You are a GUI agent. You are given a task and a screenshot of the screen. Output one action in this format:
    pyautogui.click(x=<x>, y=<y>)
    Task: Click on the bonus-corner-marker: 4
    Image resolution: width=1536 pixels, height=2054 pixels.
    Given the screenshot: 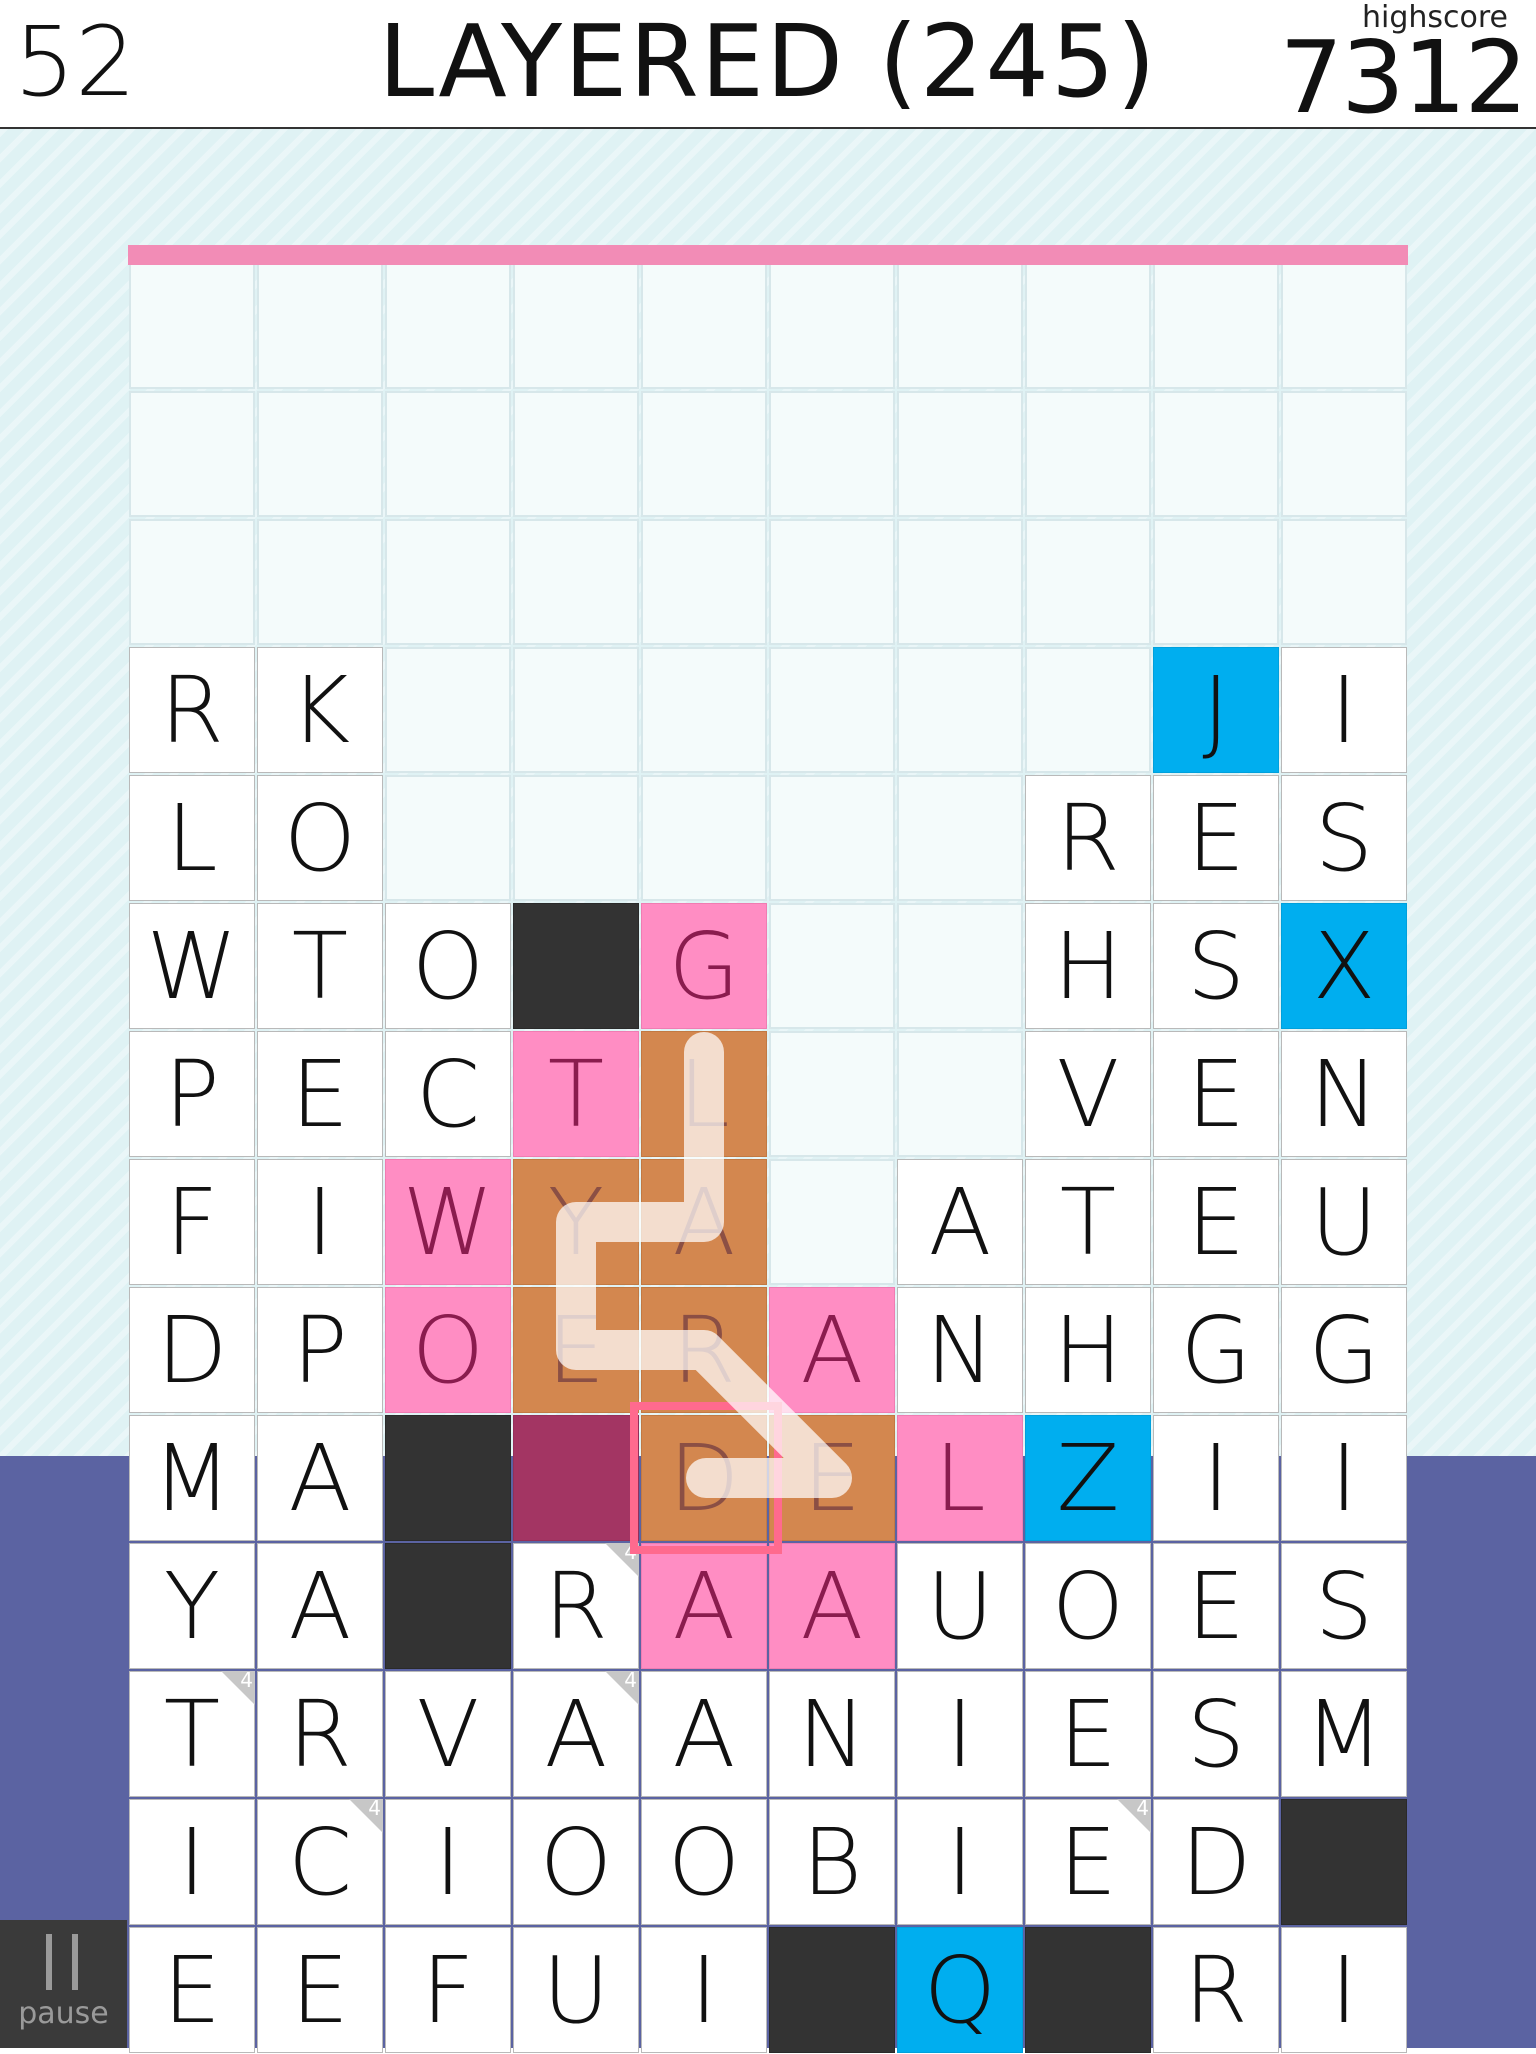 What is the action you would take?
    pyautogui.click(x=622, y=1687)
    